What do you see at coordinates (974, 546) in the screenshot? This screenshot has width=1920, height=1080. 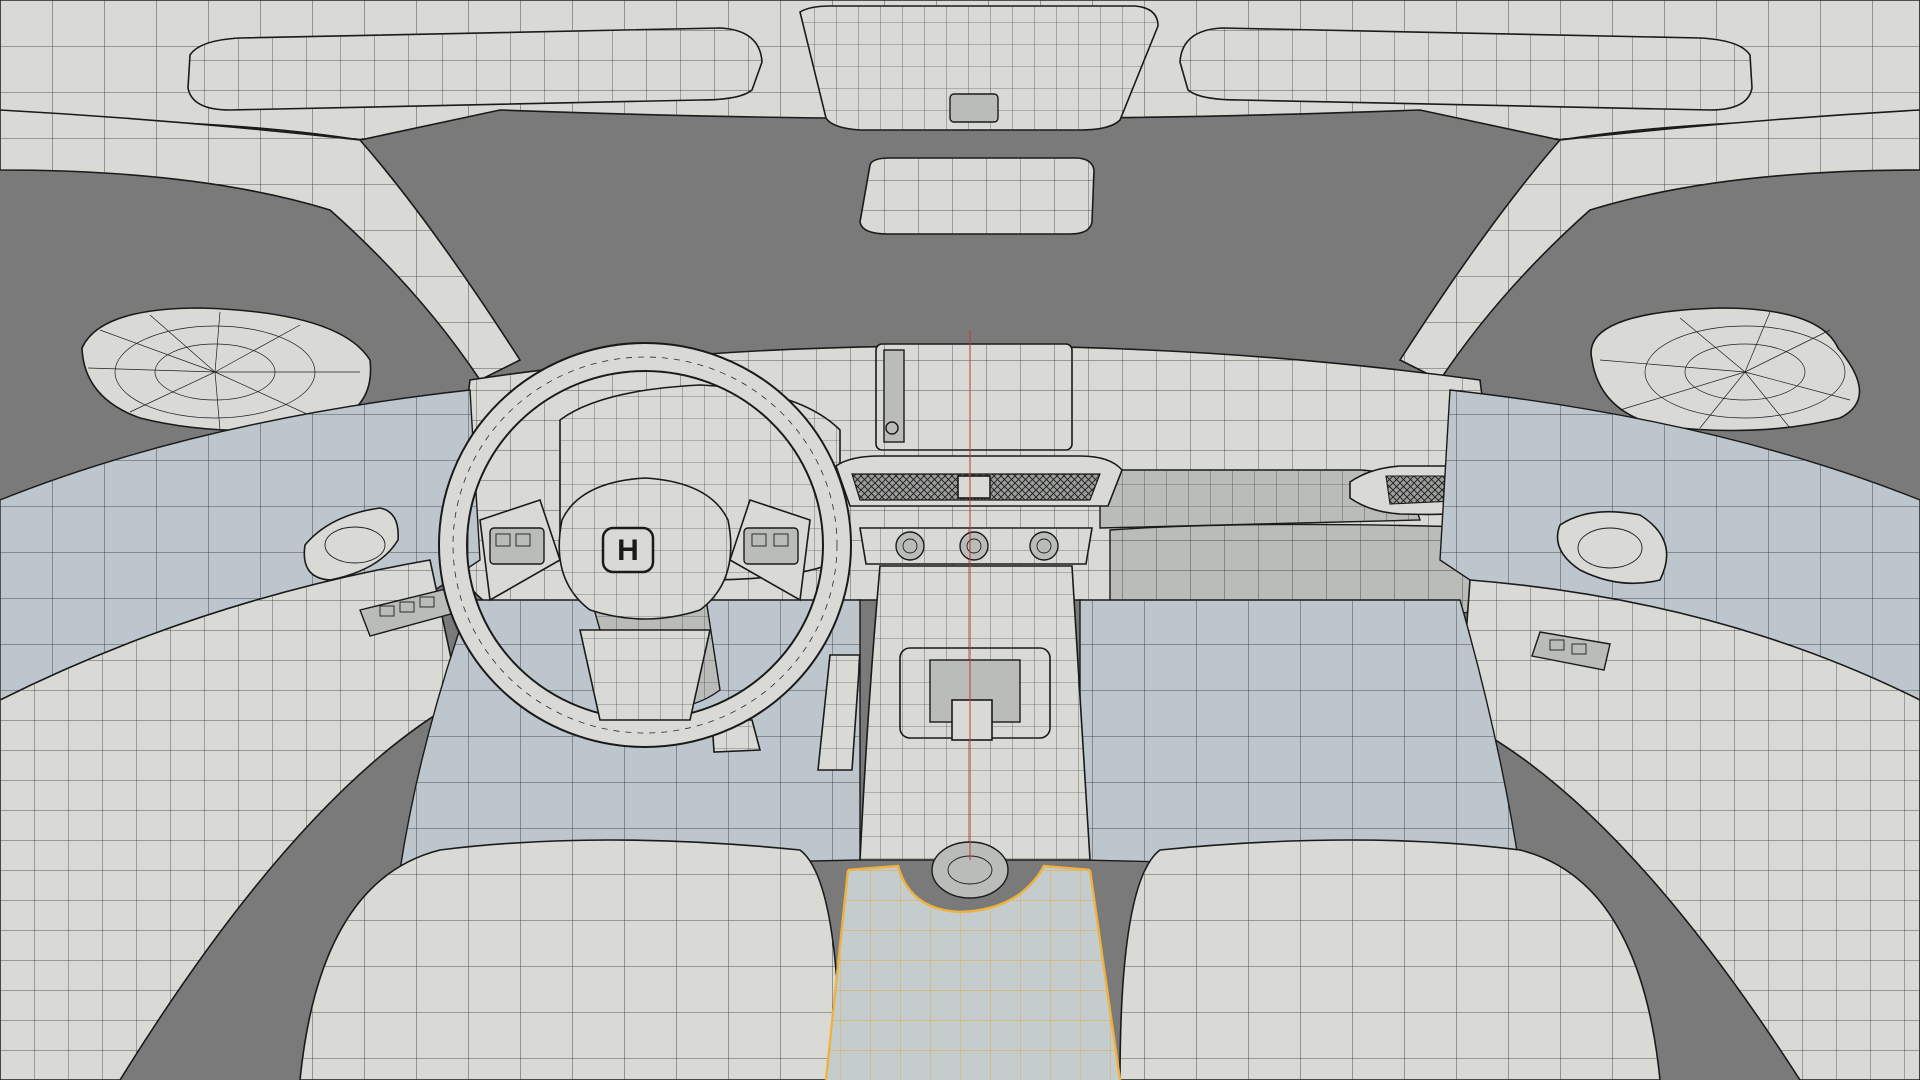 I see `climate-knob-center` at bounding box center [974, 546].